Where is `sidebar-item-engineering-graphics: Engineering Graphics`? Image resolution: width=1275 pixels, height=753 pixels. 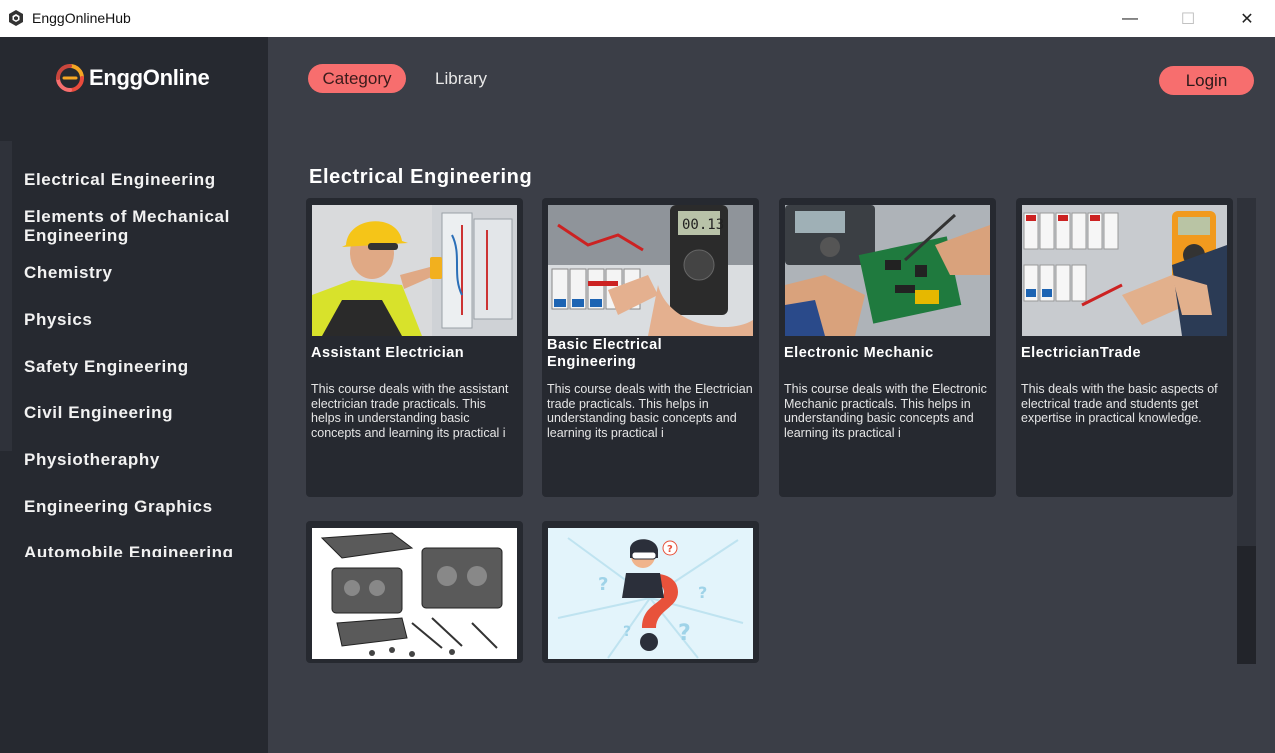
sidebar-item-engineering-graphics: Engineering Graphics is located at coordinates (139, 506).